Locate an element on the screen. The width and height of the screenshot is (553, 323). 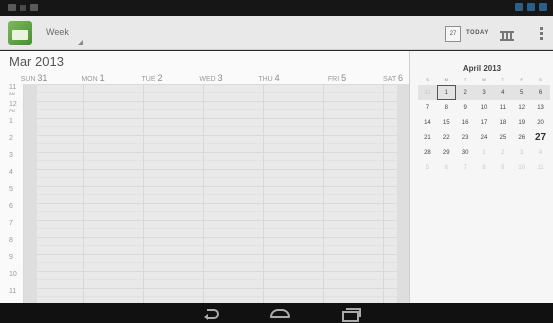
notification-icons is located at coordinates (23, 7).